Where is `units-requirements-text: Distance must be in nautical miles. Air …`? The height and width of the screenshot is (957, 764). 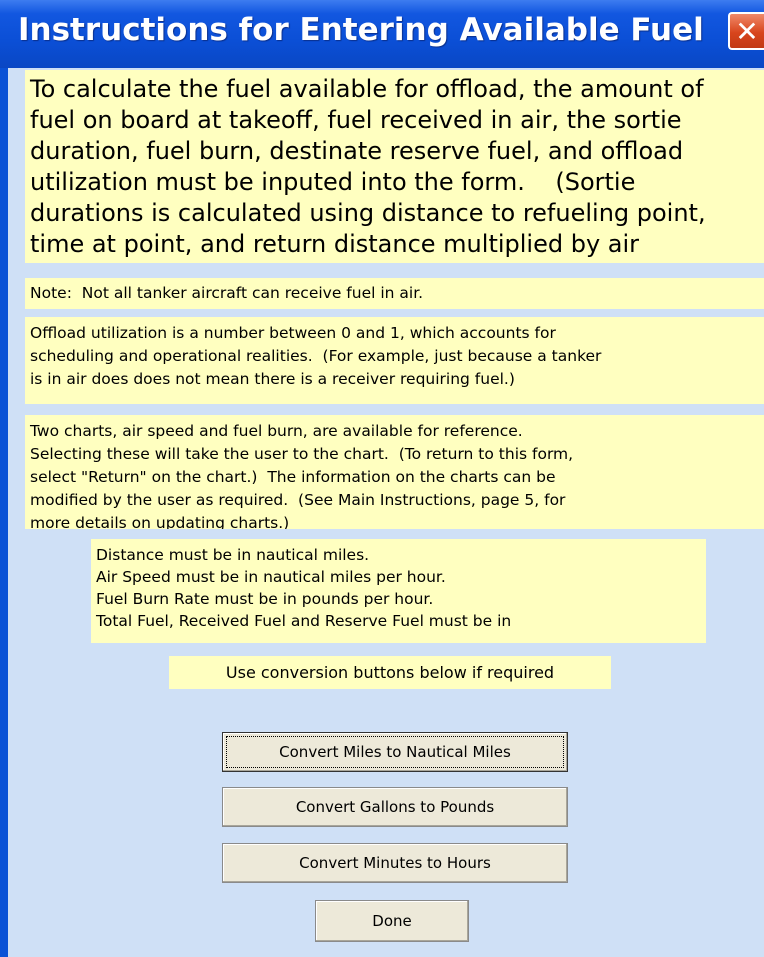
units-requirements-text: Distance must be in nautical miles. Air … is located at coordinates (398, 591).